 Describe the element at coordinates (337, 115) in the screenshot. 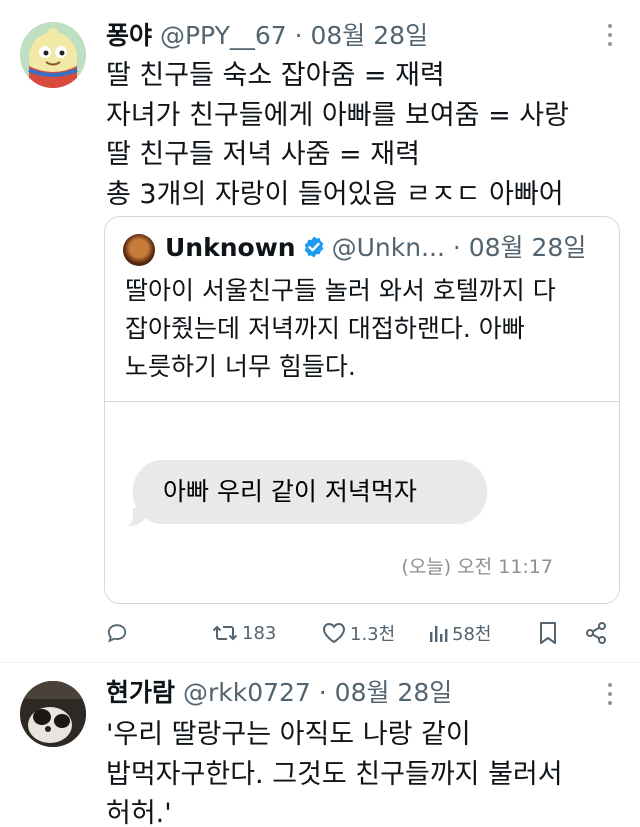

I see `tweet-text-line: 자녀가 친구들에게 아빠를 보여줌 = 사랑` at that location.